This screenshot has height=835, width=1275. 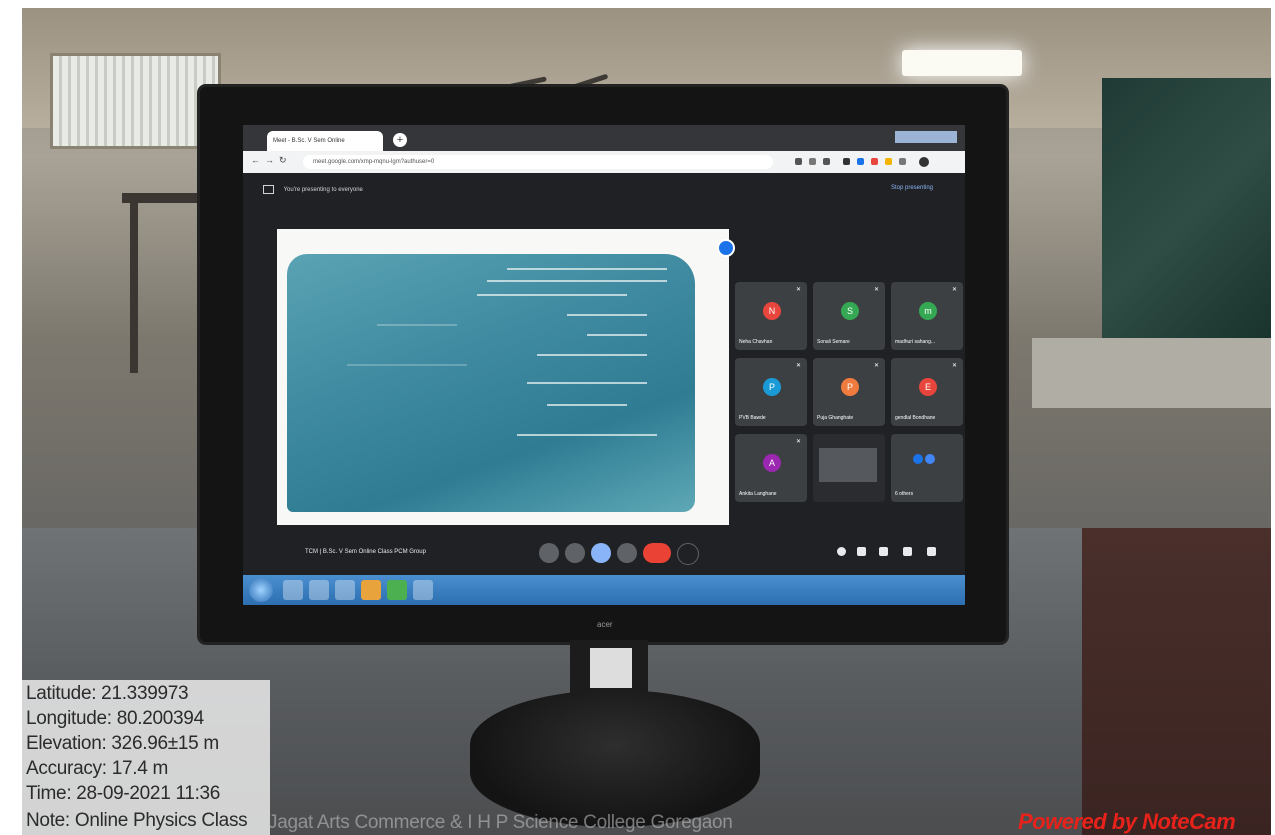 What do you see at coordinates (615, 758) in the screenshot?
I see `monitor-base` at bounding box center [615, 758].